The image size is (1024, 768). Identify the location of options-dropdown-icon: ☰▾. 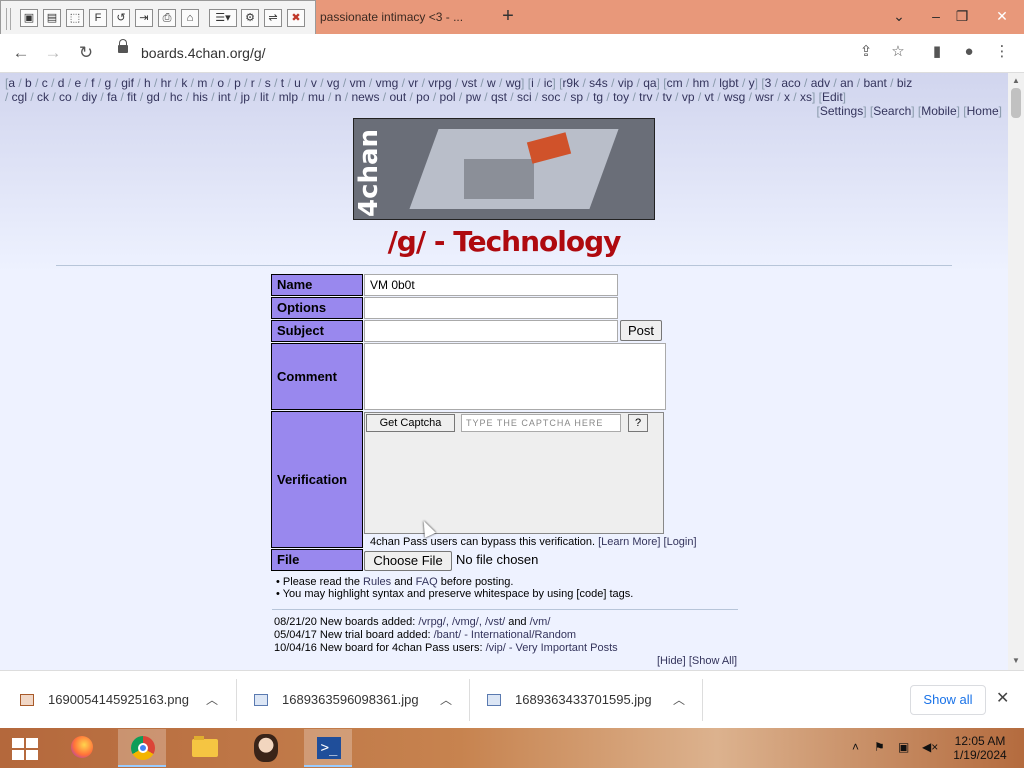
(223, 18).